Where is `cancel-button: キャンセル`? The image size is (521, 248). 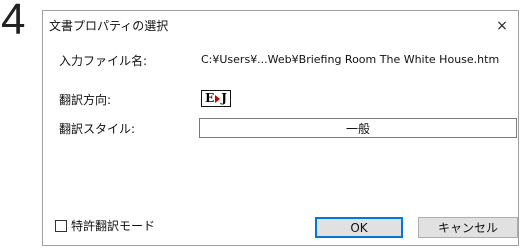
cancel-button: キャンセル is located at coordinates (468, 227).